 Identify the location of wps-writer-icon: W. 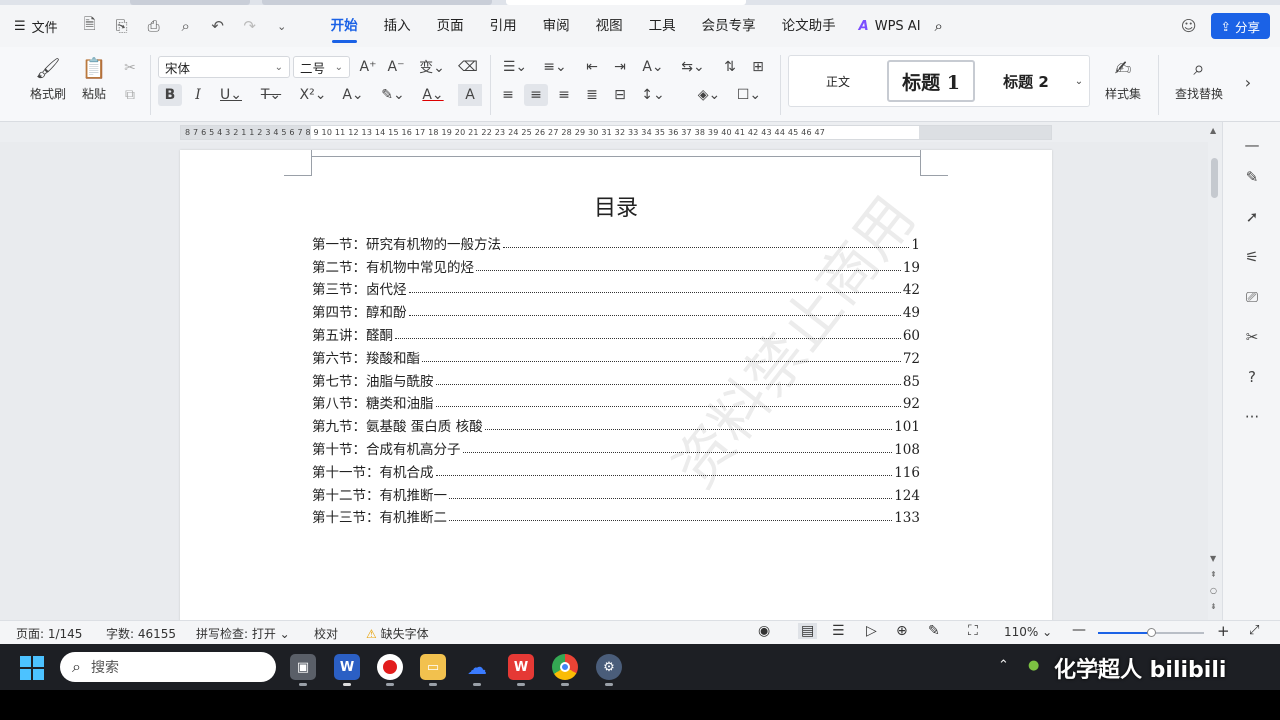
(347, 670).